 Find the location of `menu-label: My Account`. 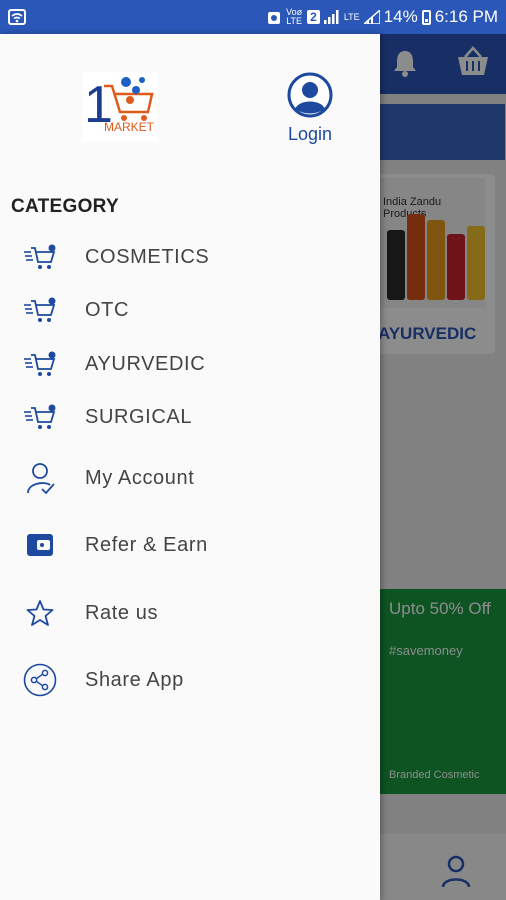

menu-label: My Account is located at coordinates (140, 477).